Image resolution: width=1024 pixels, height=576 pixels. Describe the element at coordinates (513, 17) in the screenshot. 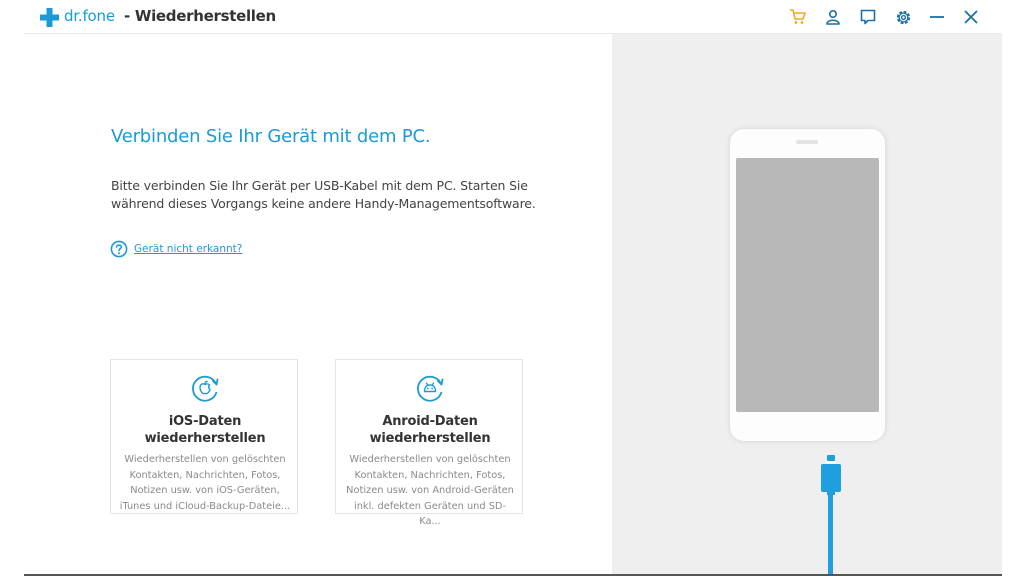

I see `title-bar: dr.fone - Wiederherstellen` at that location.